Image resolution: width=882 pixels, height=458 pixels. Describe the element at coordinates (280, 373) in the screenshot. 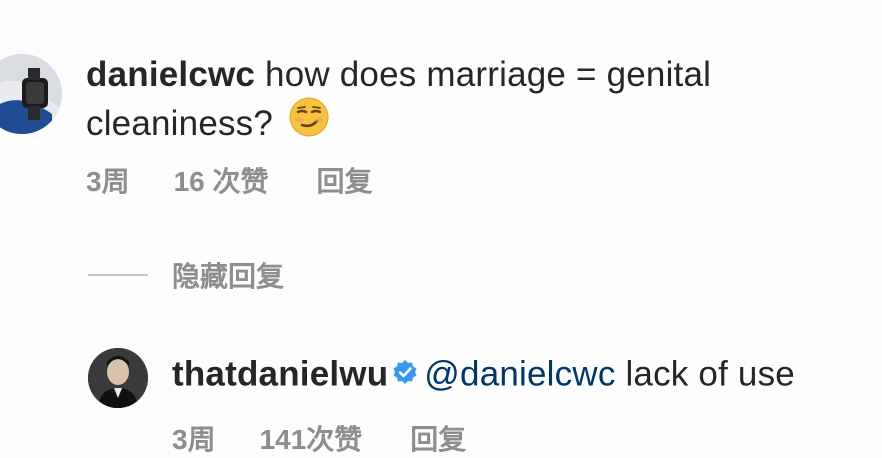

I see `reply-username: thatdanielwu` at that location.